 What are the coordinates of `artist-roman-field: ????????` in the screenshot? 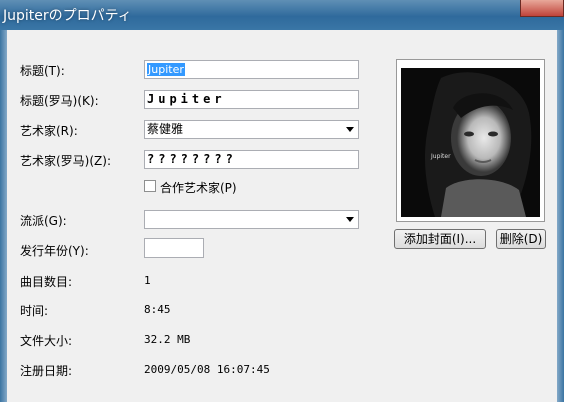 It's located at (251, 159).